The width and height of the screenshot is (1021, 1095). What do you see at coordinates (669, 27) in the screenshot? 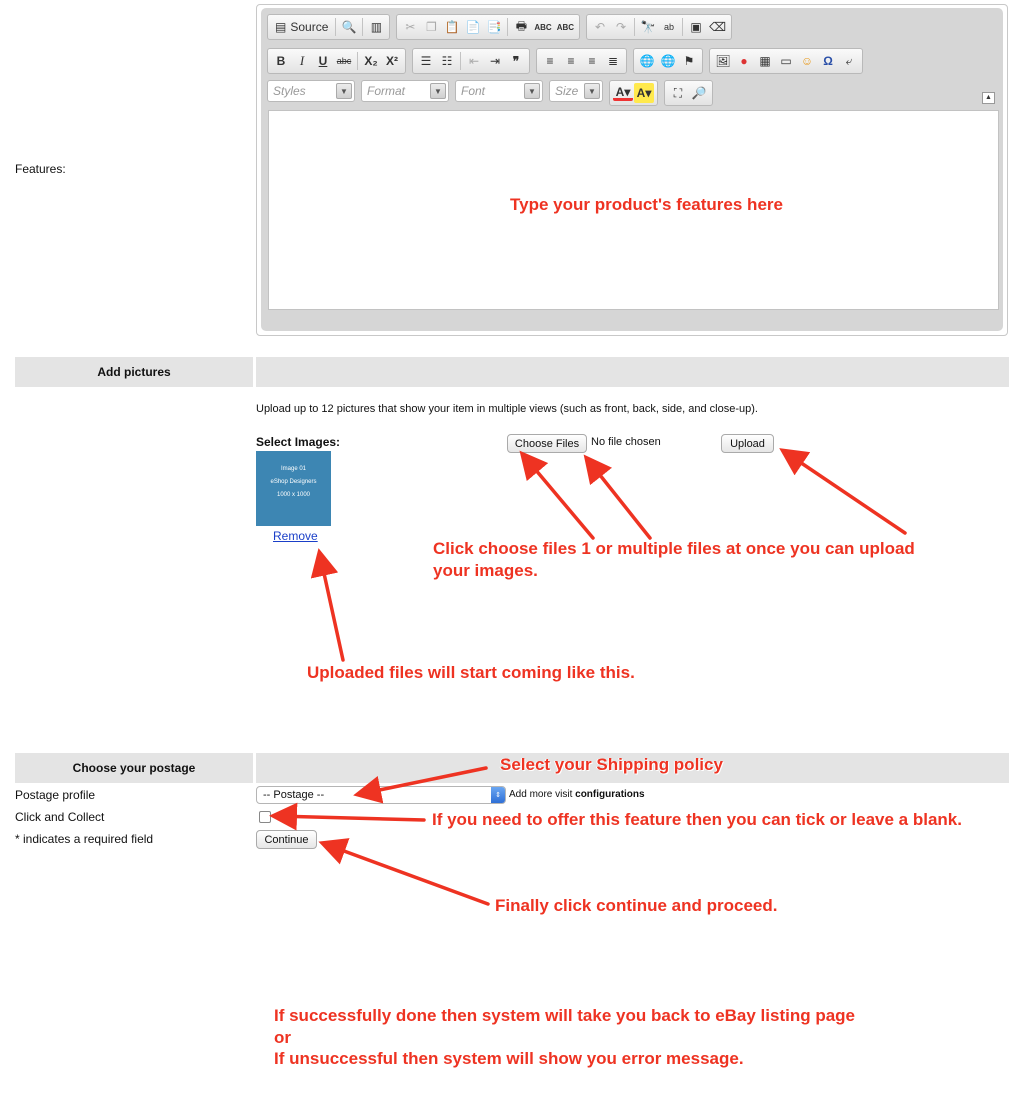
I see `replace-icon: ab` at bounding box center [669, 27].